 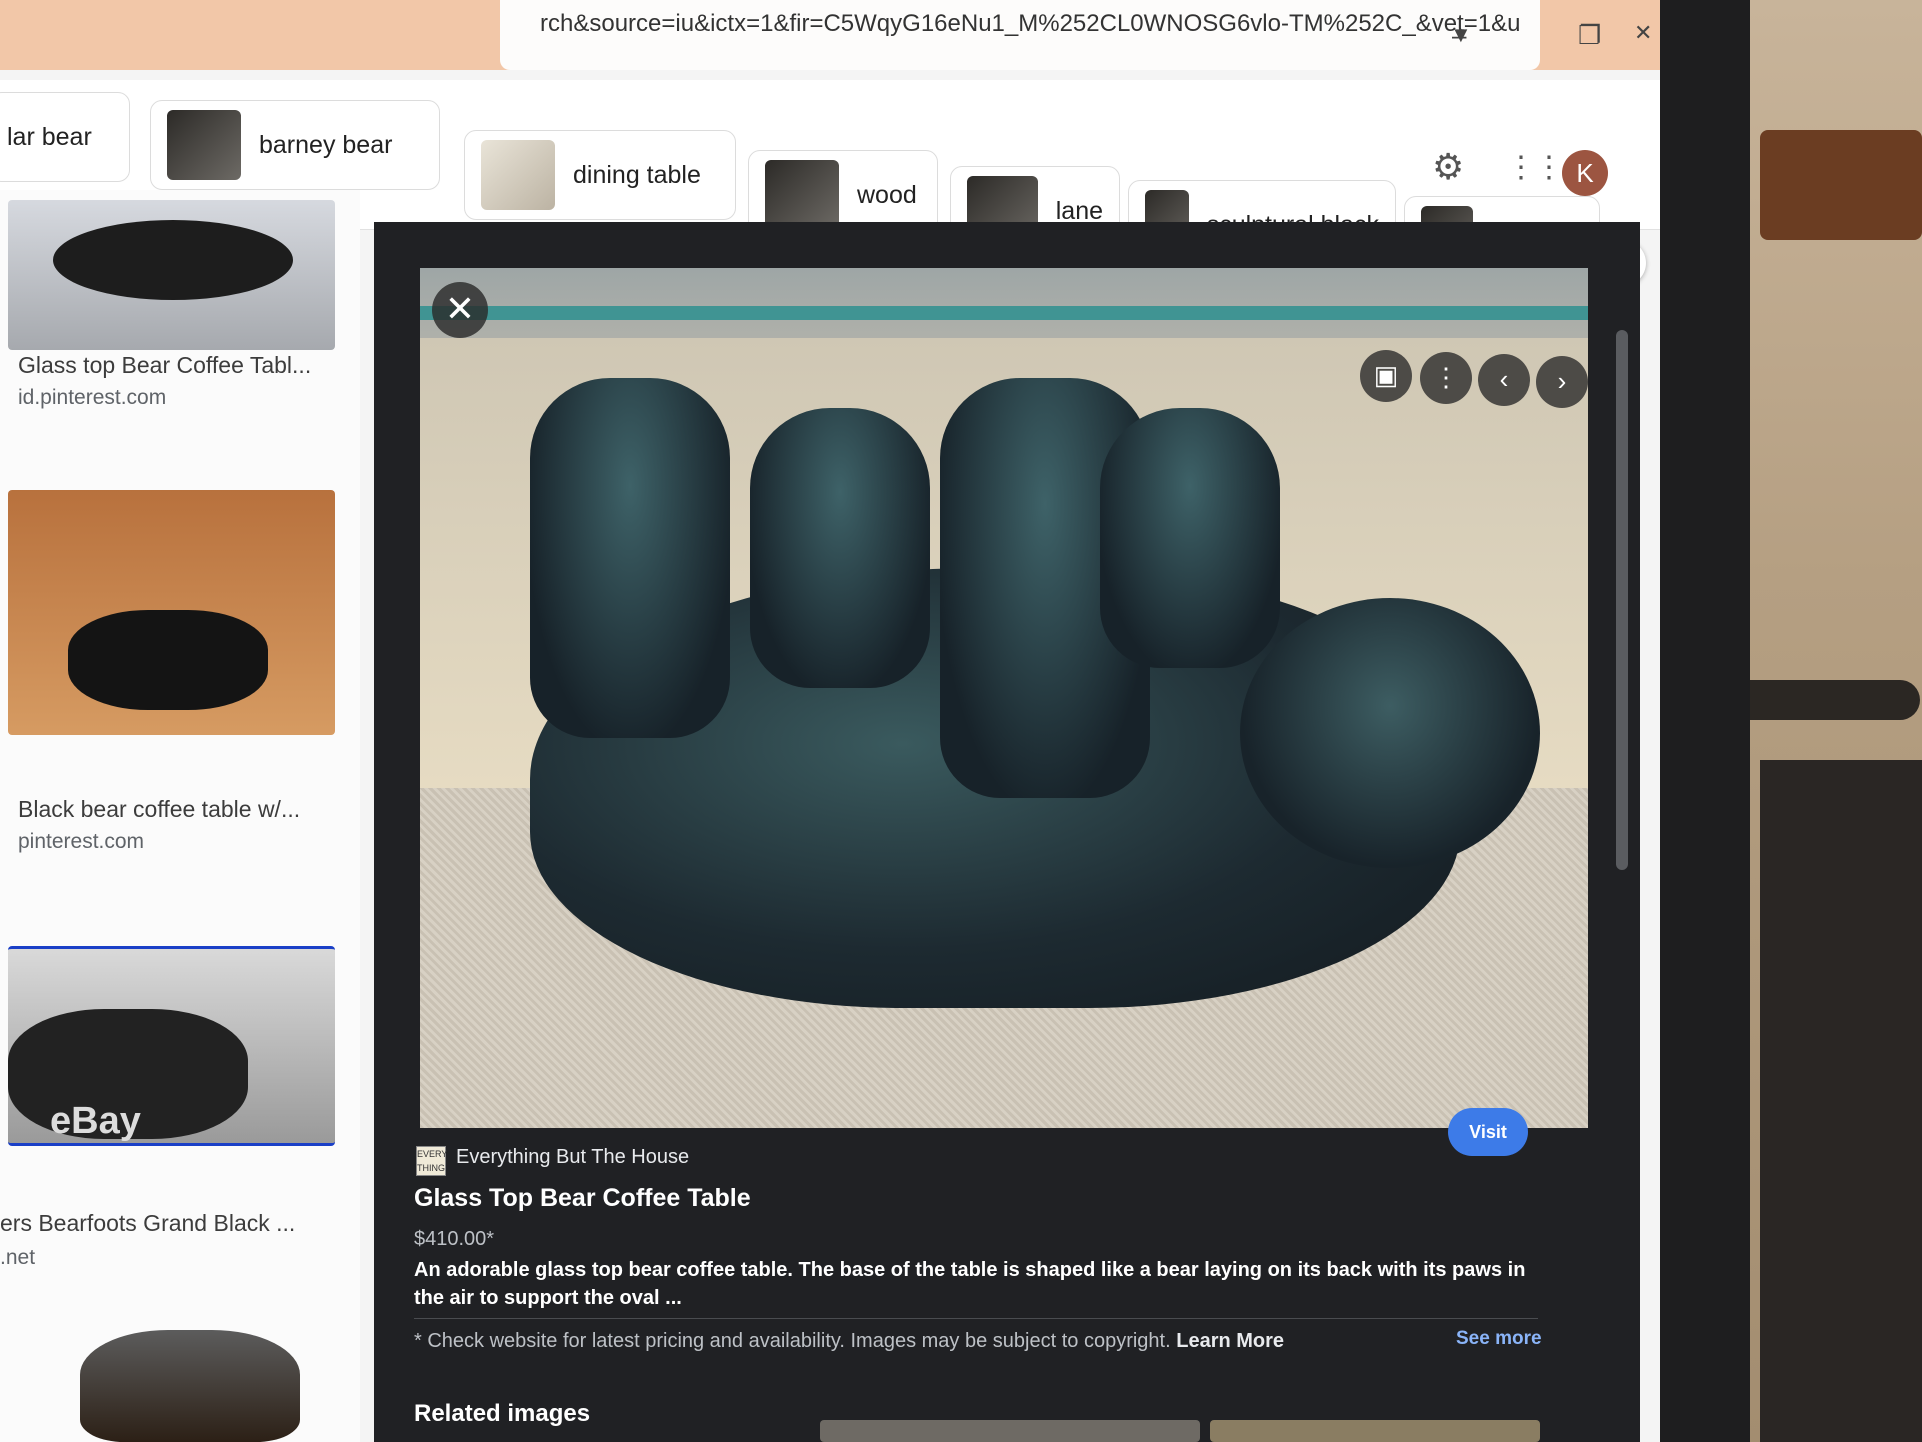 What do you see at coordinates (1589, 35) in the screenshot?
I see `restore-icon: ❐` at bounding box center [1589, 35].